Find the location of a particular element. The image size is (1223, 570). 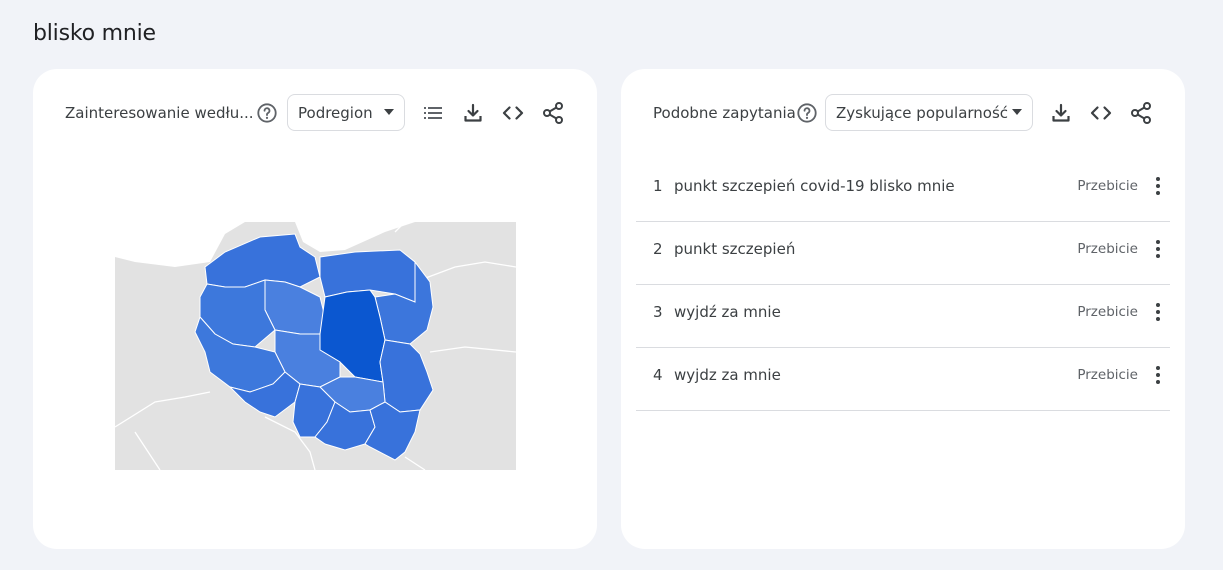

query-rank: 4 is located at coordinates (658, 375).